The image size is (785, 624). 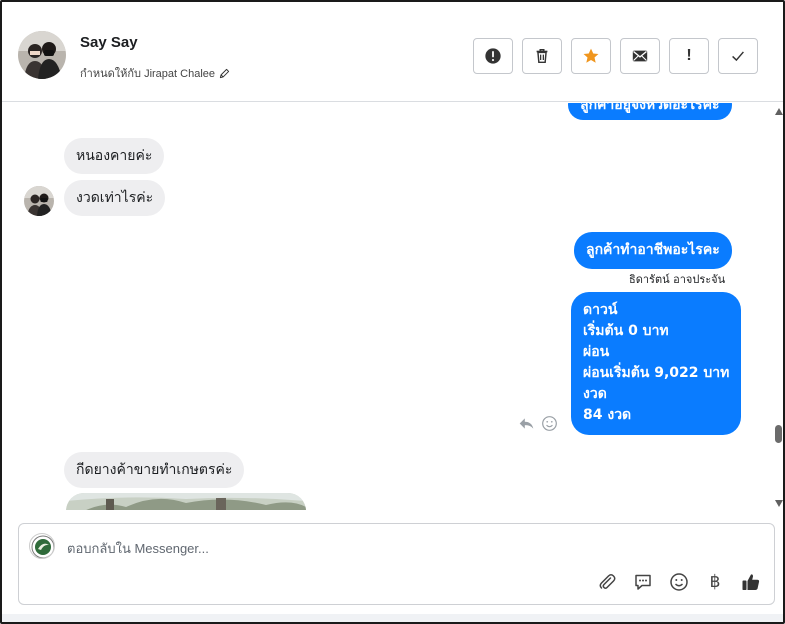 I want to click on star-icon, so click(x=591, y=55).